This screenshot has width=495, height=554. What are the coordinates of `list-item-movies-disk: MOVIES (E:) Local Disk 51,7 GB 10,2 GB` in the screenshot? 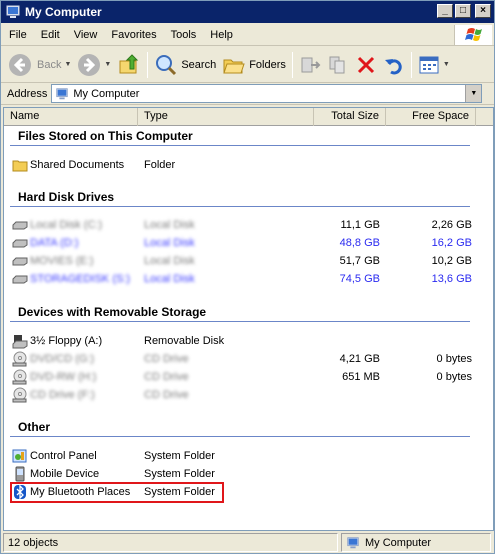 It's located at (241, 261).